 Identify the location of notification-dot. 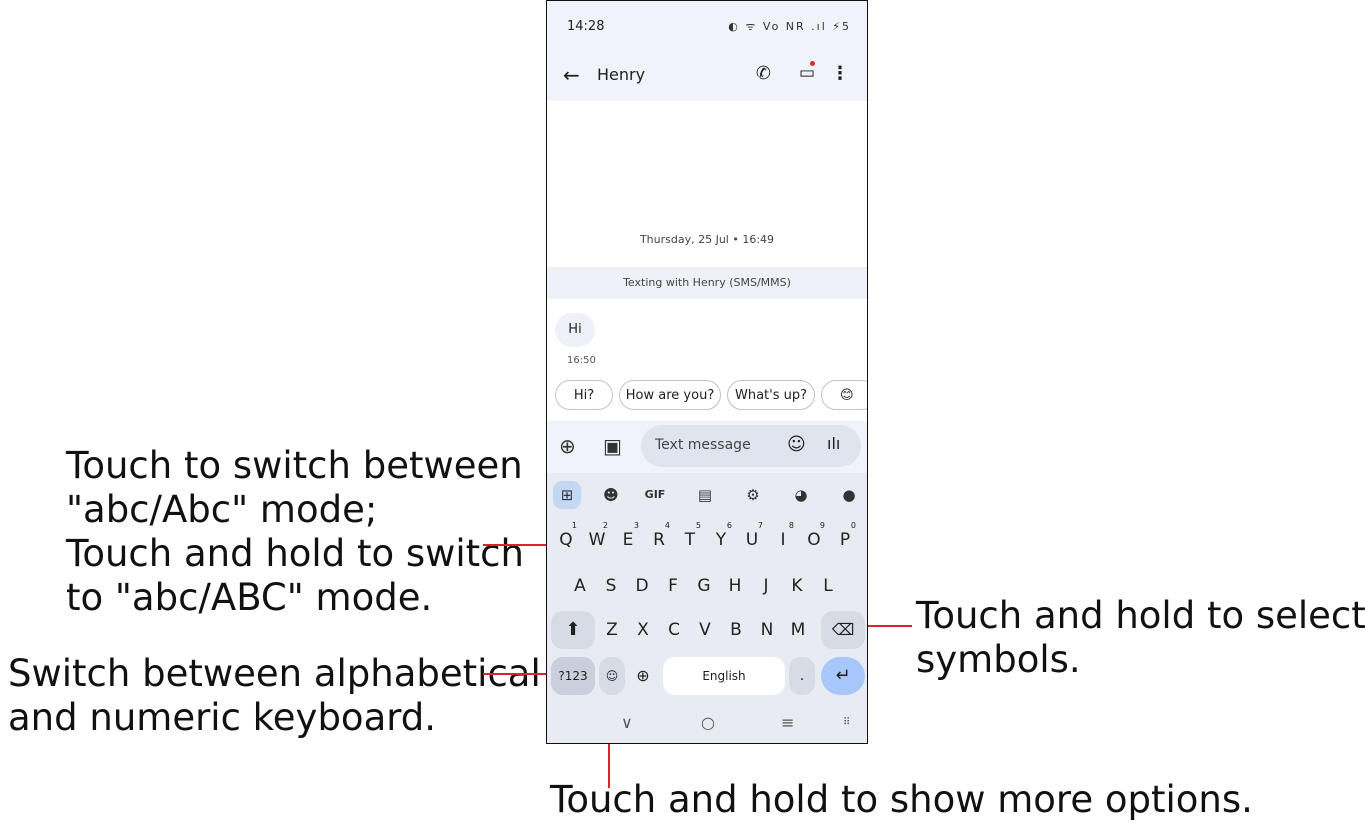
(812, 63).